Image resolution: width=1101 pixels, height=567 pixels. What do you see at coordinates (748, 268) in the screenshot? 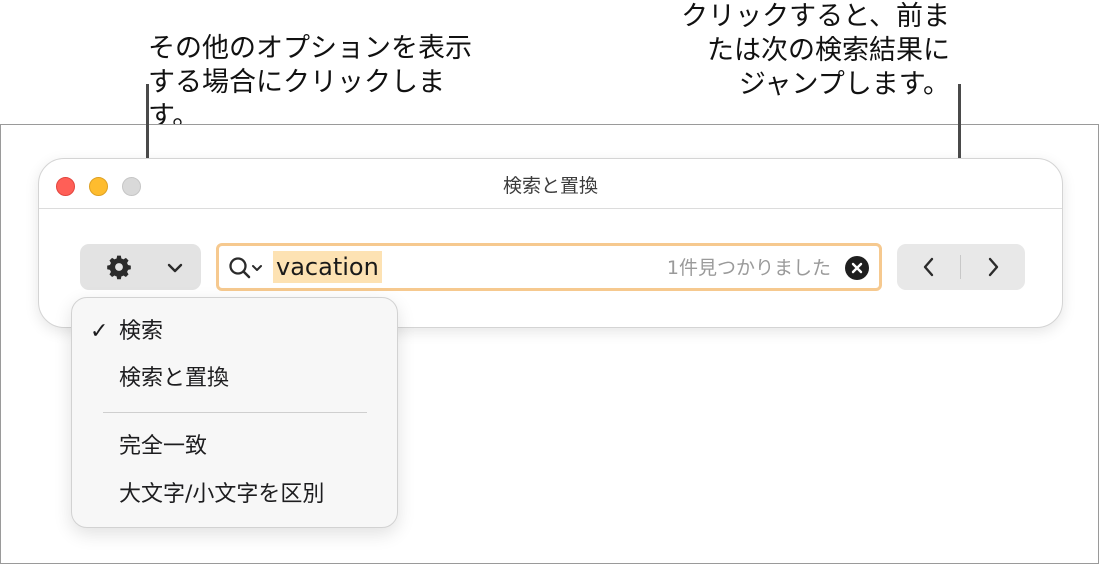
I see `match-count-label: 1件見つかりました` at bounding box center [748, 268].